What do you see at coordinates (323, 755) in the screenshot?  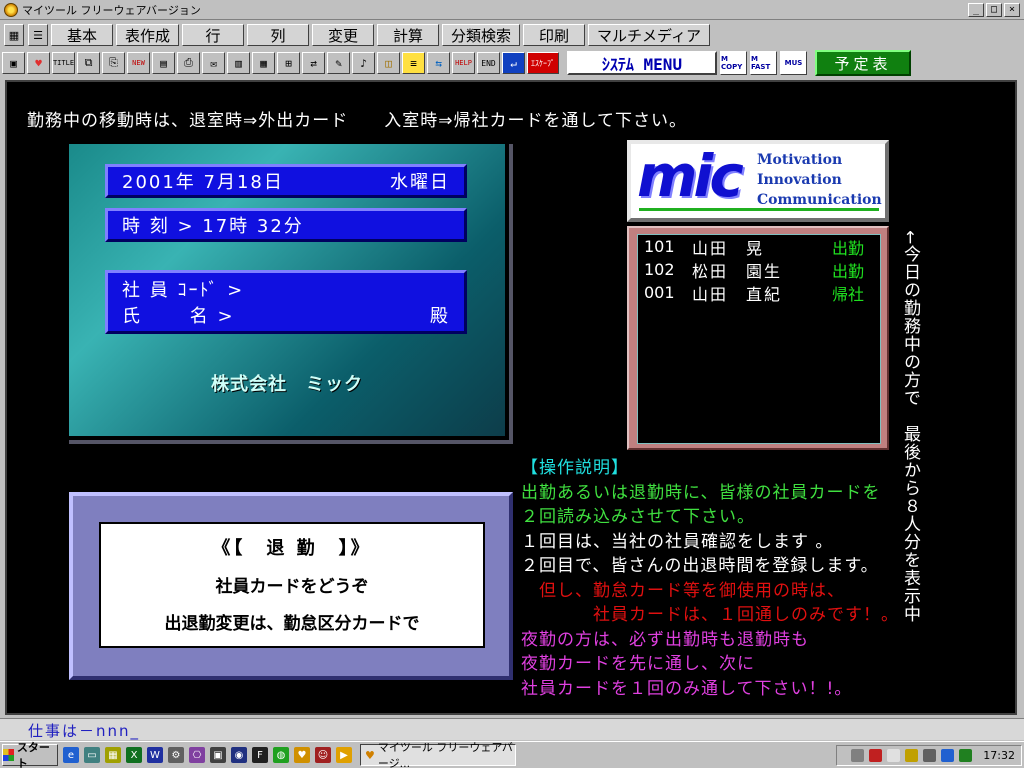 I see `character-icon: ☺` at bounding box center [323, 755].